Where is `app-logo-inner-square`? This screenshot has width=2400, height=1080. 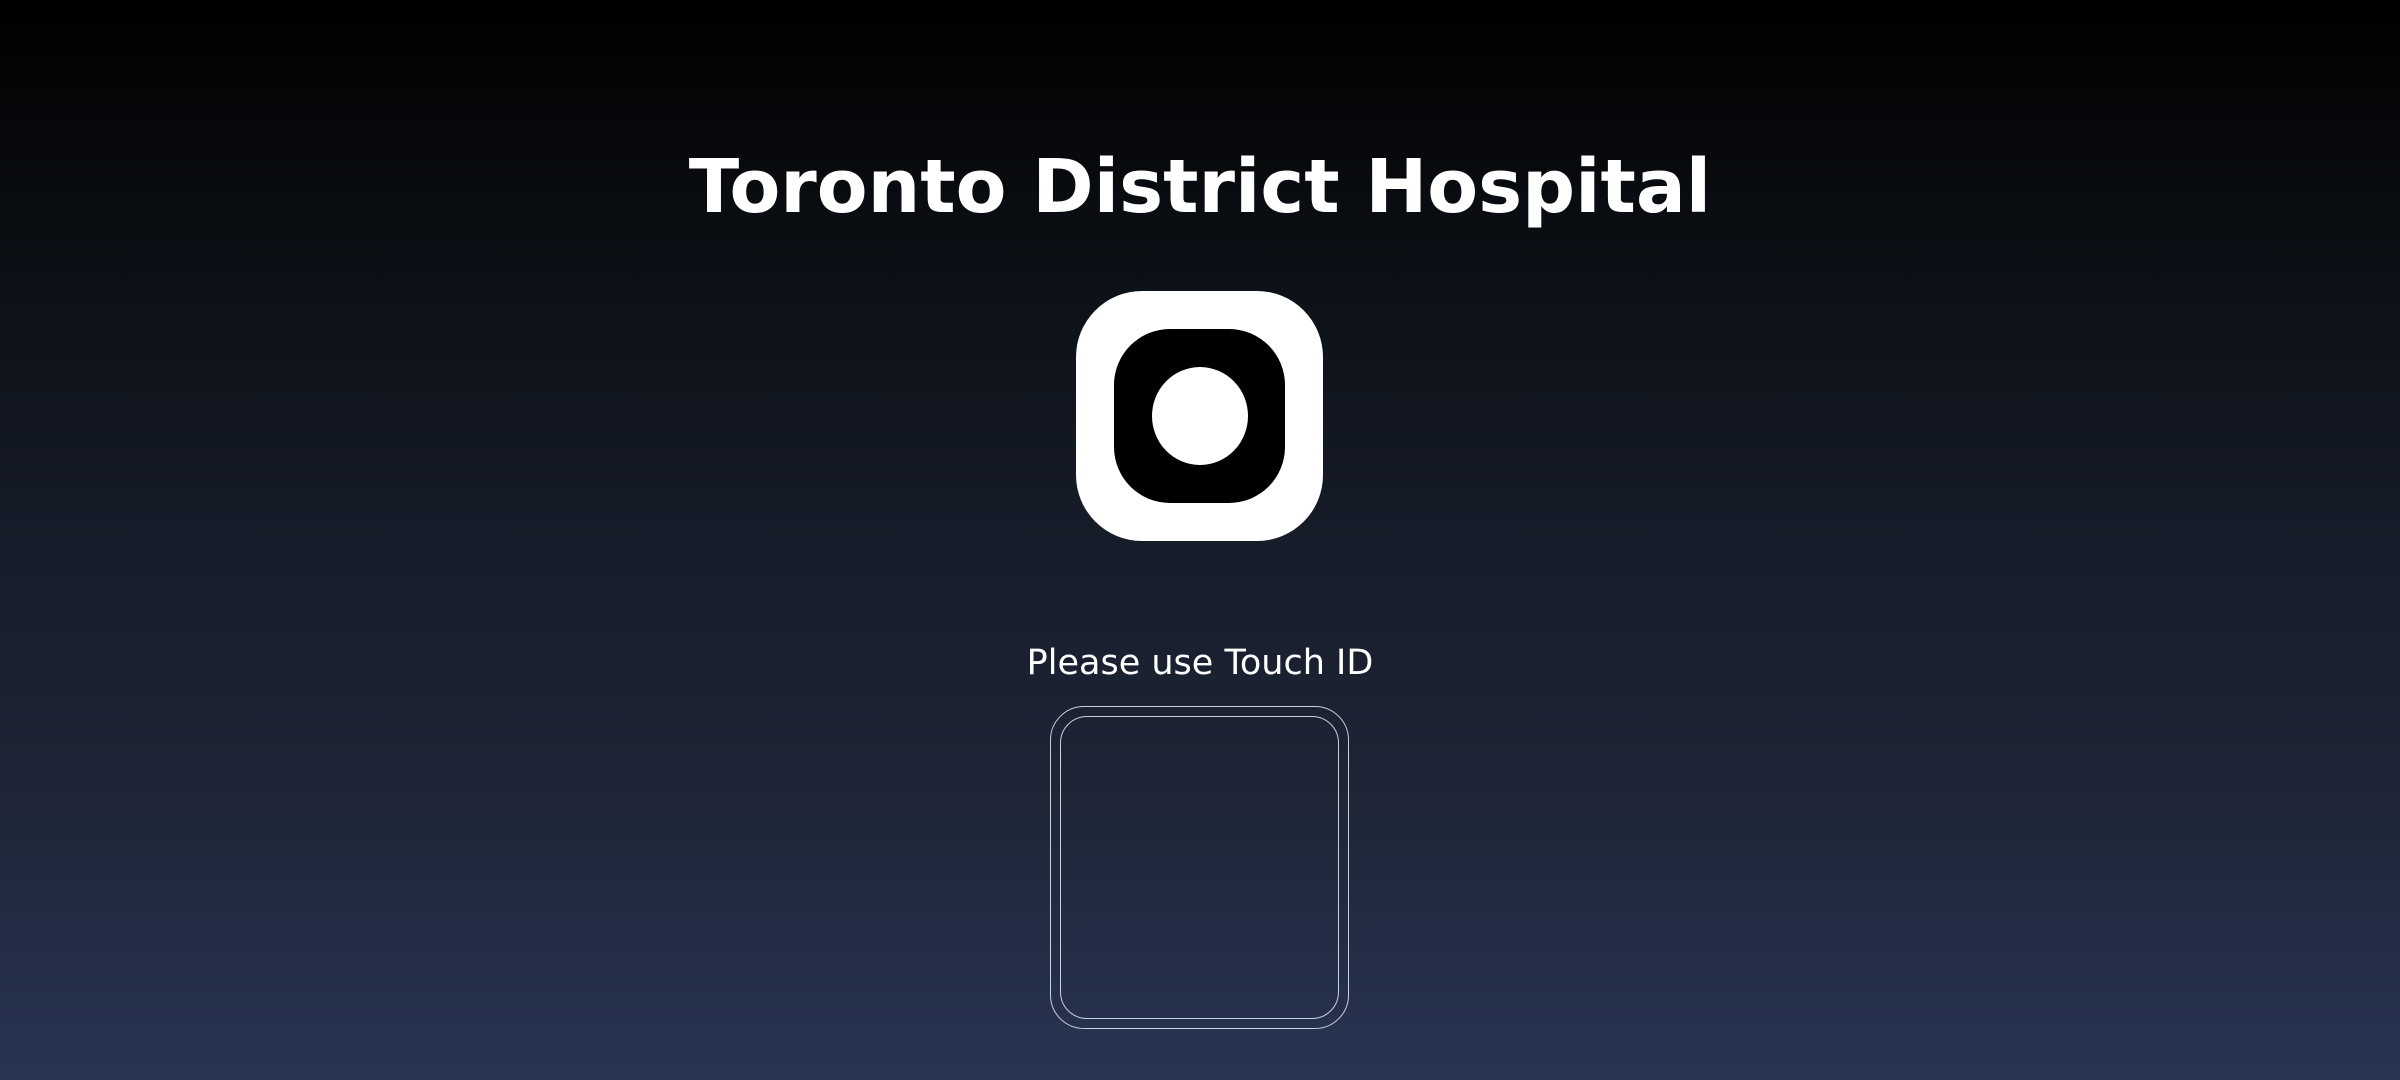 app-logo-inner-square is located at coordinates (1199, 416).